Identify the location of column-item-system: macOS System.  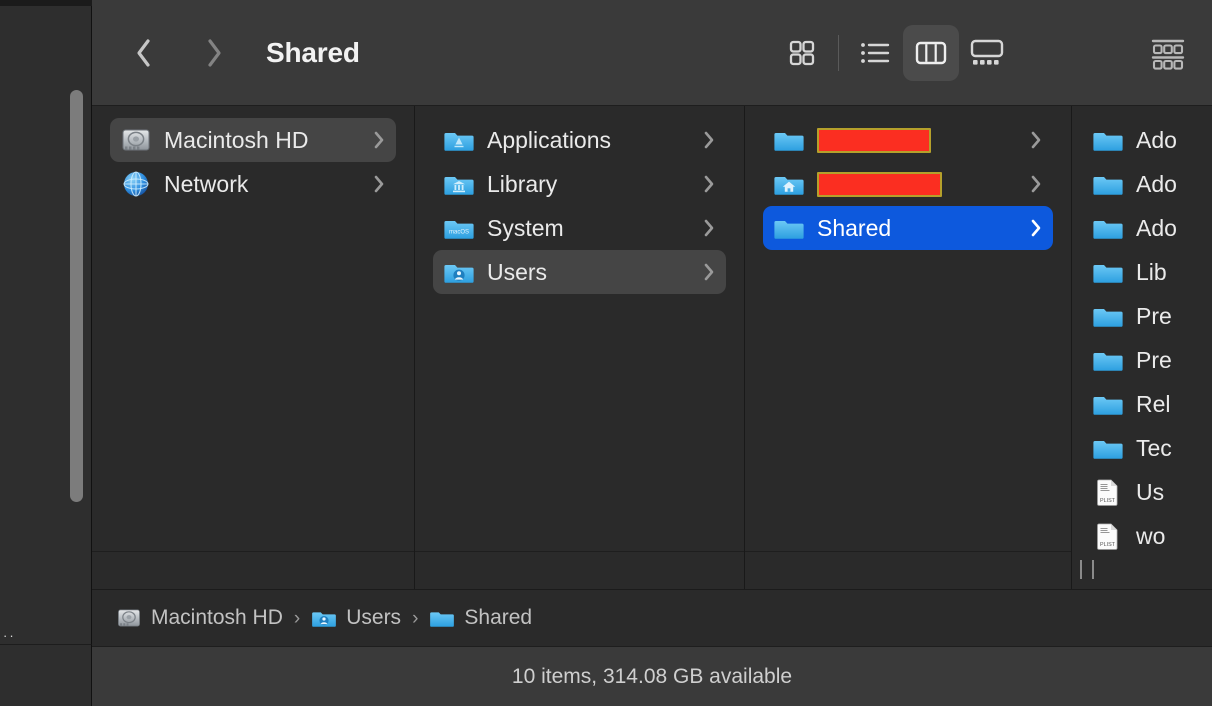
(579, 228).